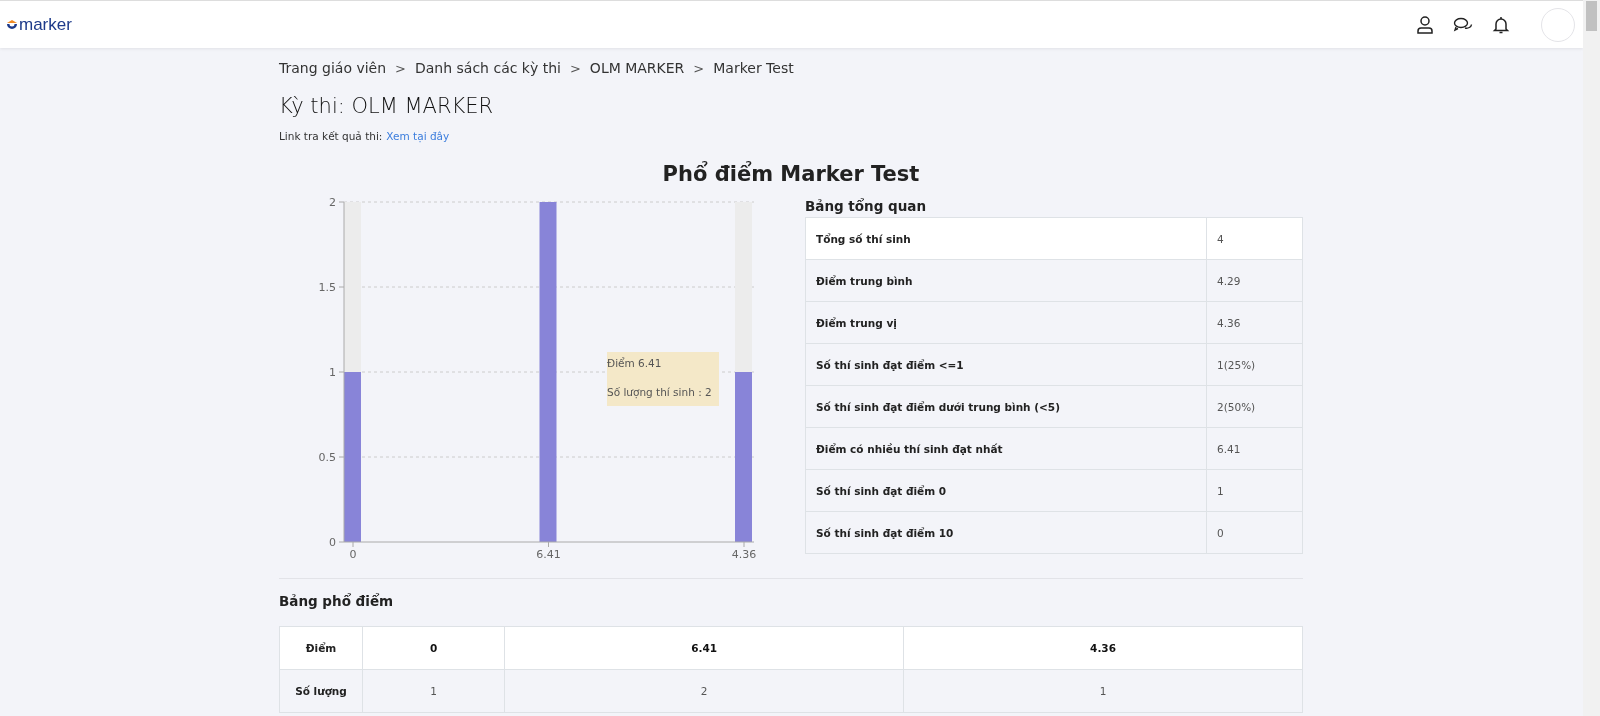 The width and height of the screenshot is (1600, 716). I want to click on x-tick-label: 0, so click(353, 554).